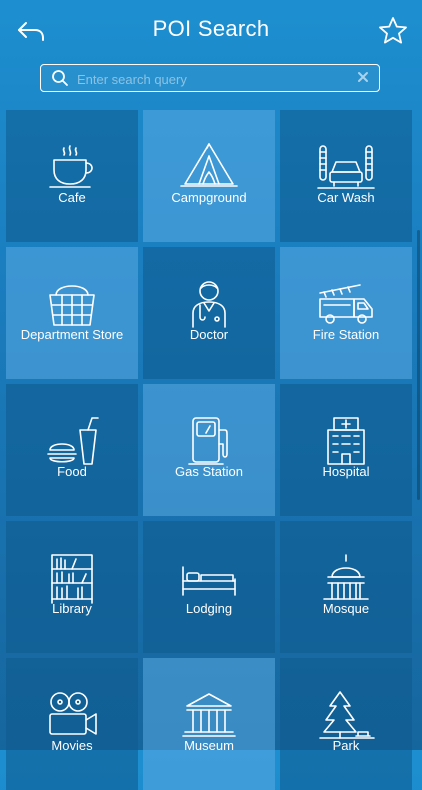 The height and width of the screenshot is (790, 422). I want to click on category-label: Campground, so click(209, 197).